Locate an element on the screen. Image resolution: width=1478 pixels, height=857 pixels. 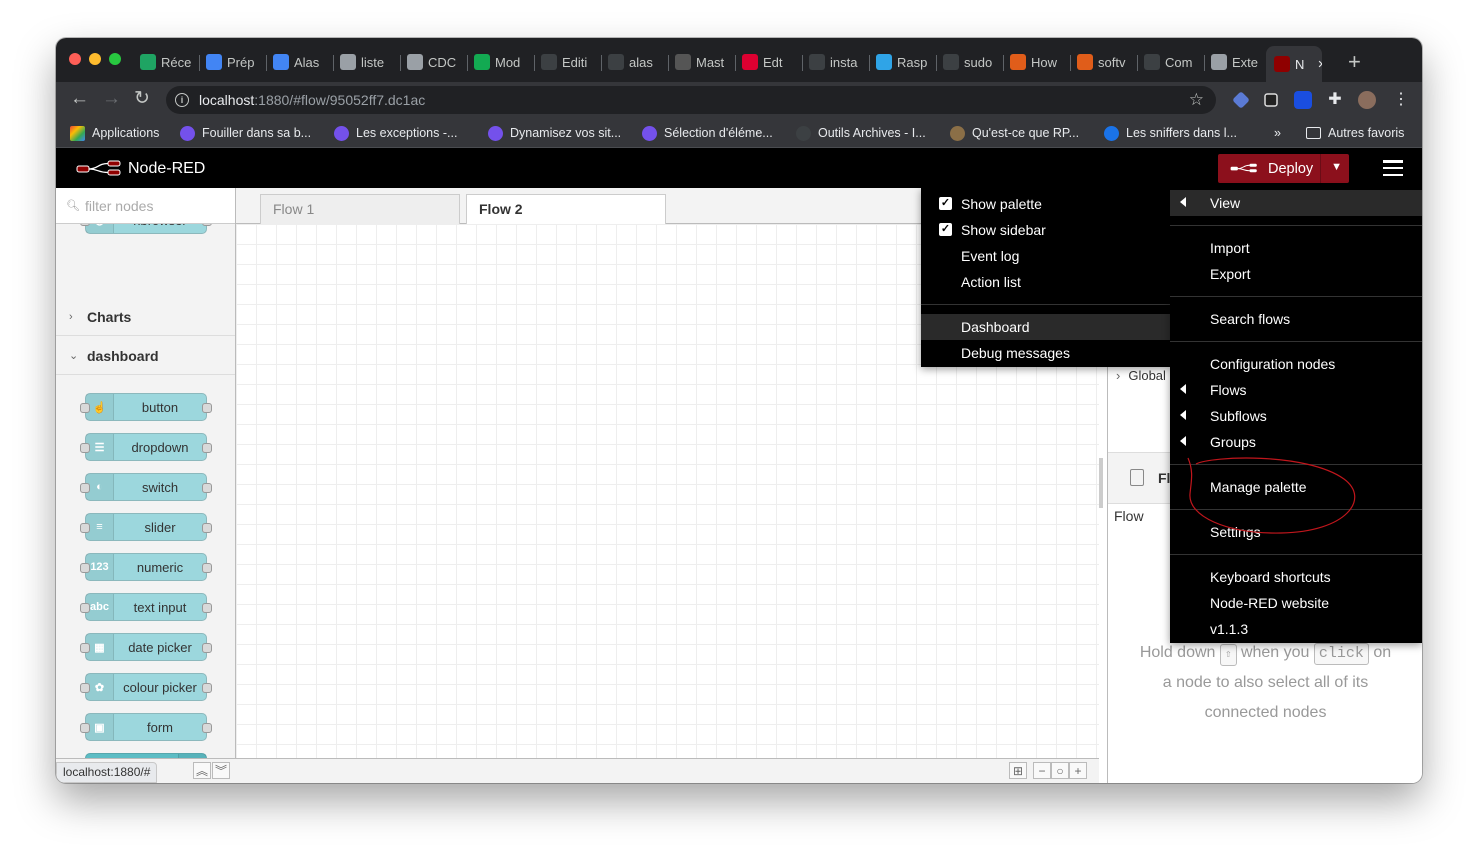
sidebar-resize-handle is located at coordinates (1101, 483).